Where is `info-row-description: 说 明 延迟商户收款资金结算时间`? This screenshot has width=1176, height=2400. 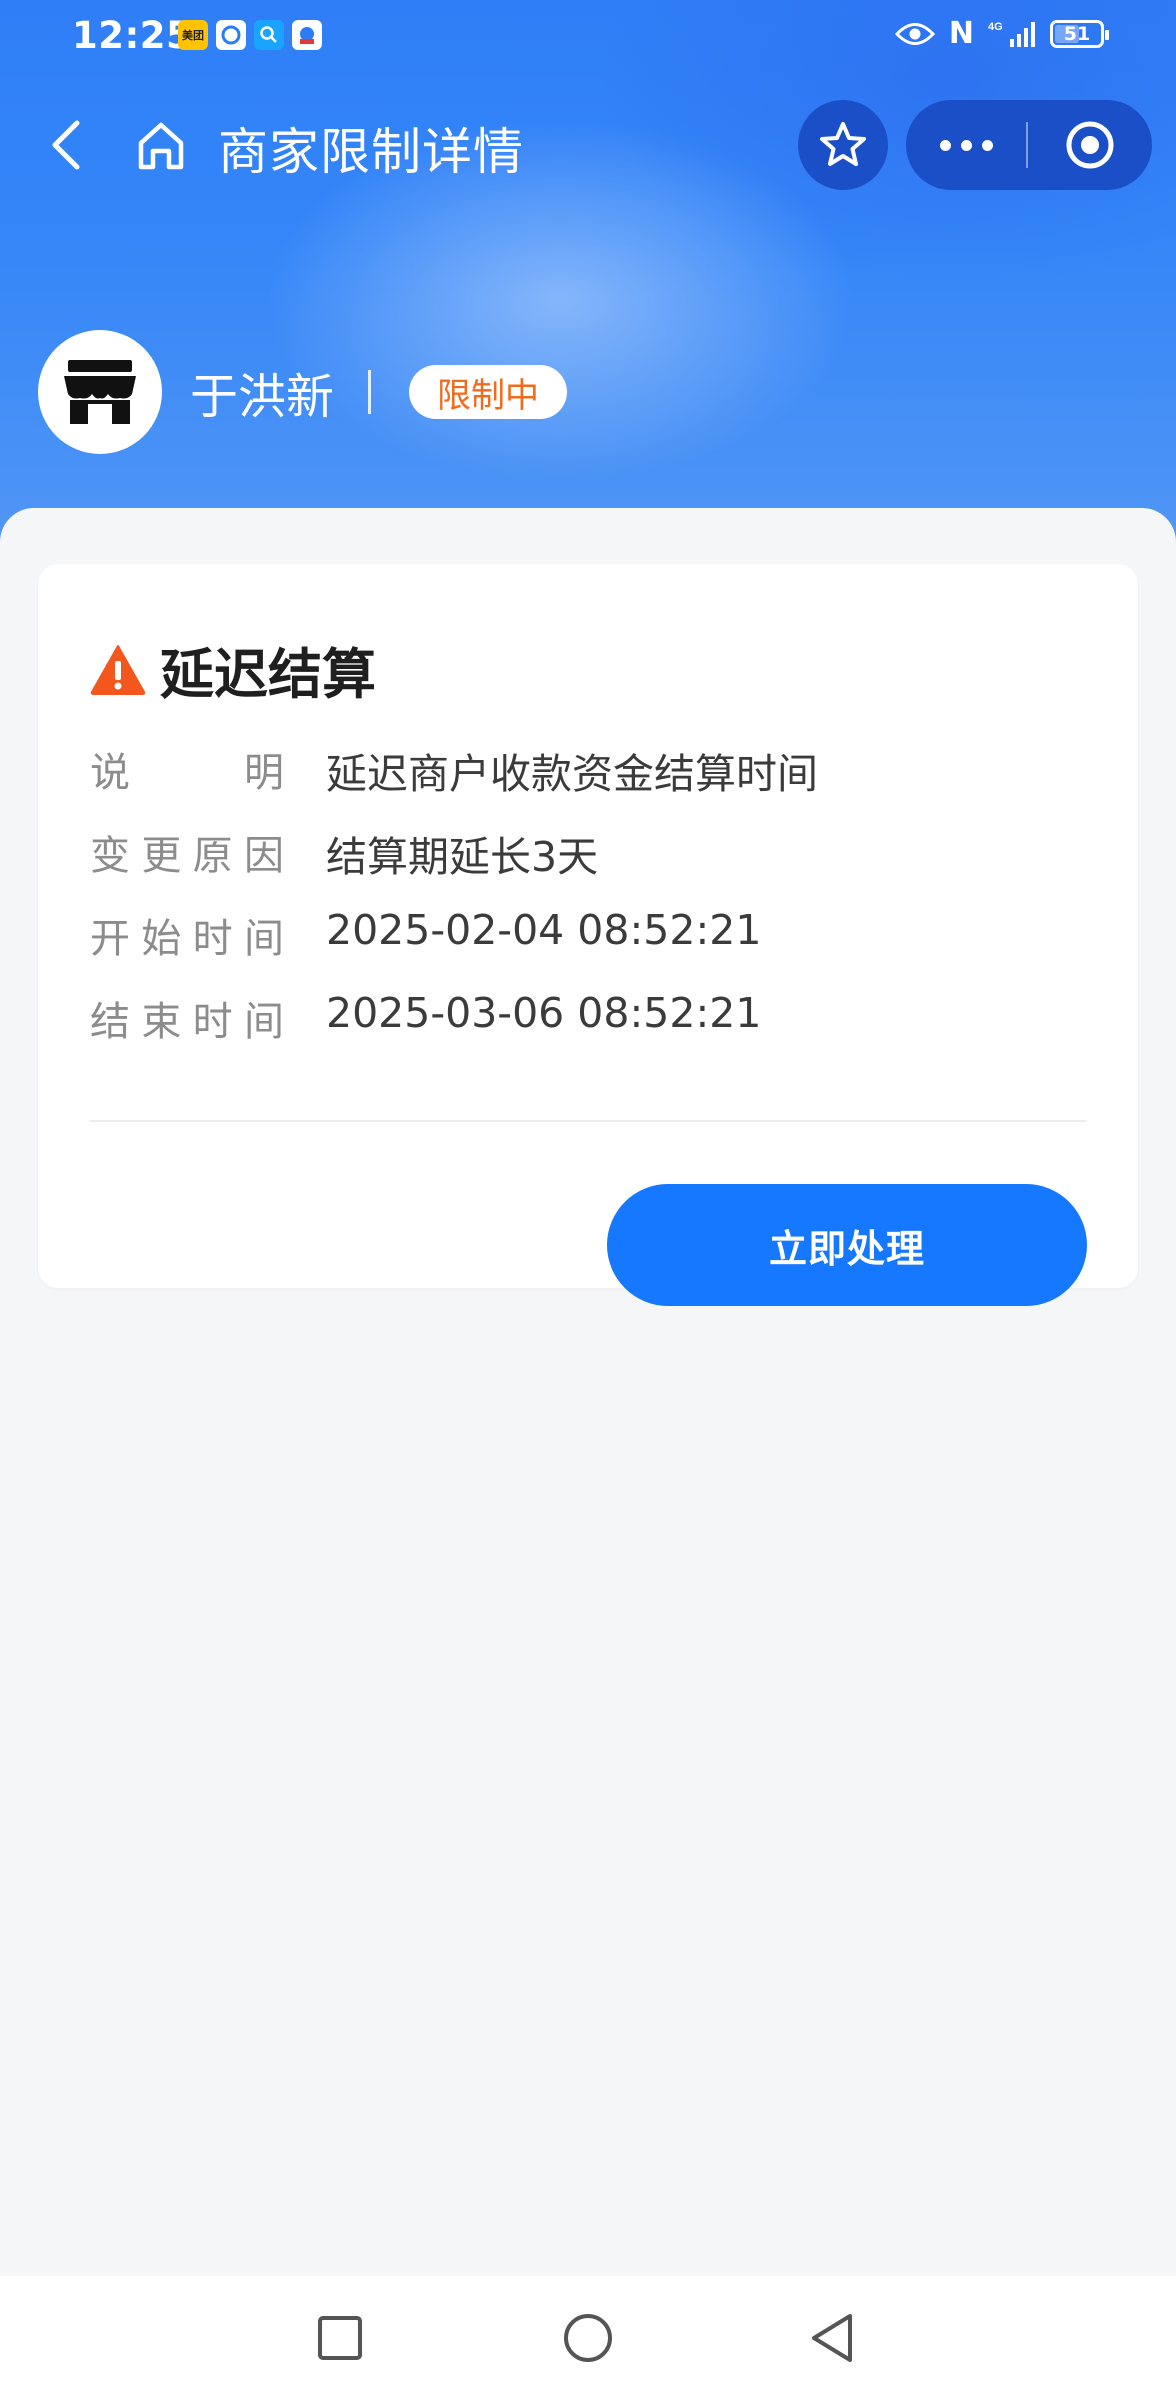 info-row-description: 说 明 延迟商户收款资金结算时间 is located at coordinates (590, 781).